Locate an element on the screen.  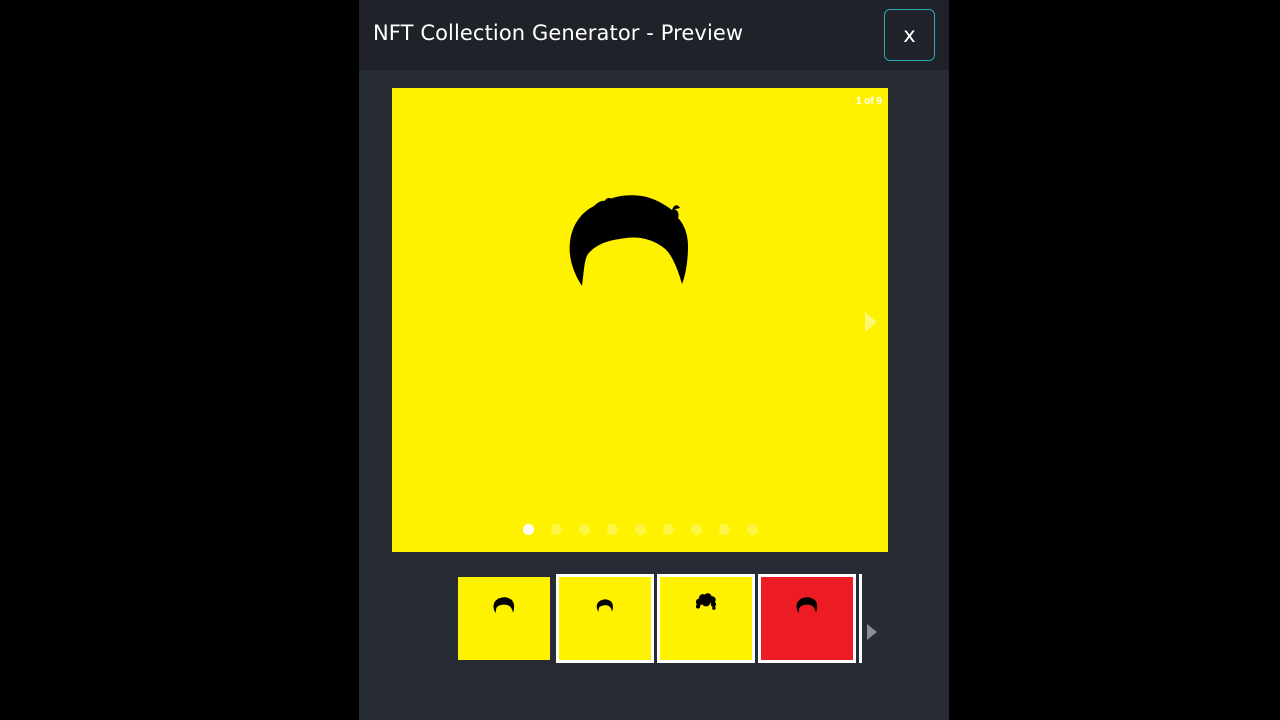
thumbnail-next-icon is located at coordinates (872, 632).